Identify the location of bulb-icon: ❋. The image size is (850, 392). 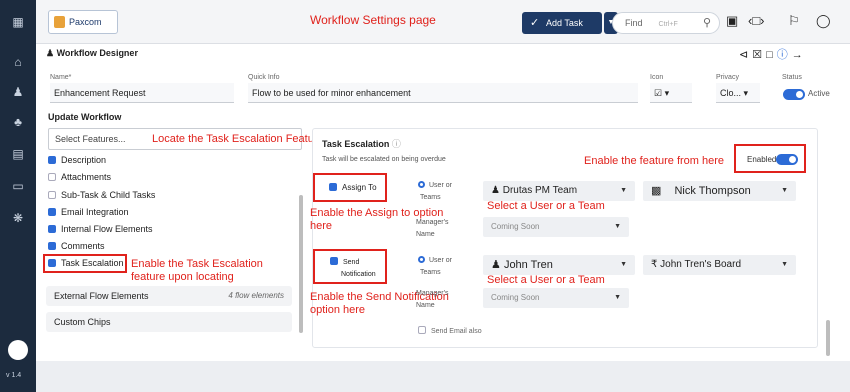
(18, 218).